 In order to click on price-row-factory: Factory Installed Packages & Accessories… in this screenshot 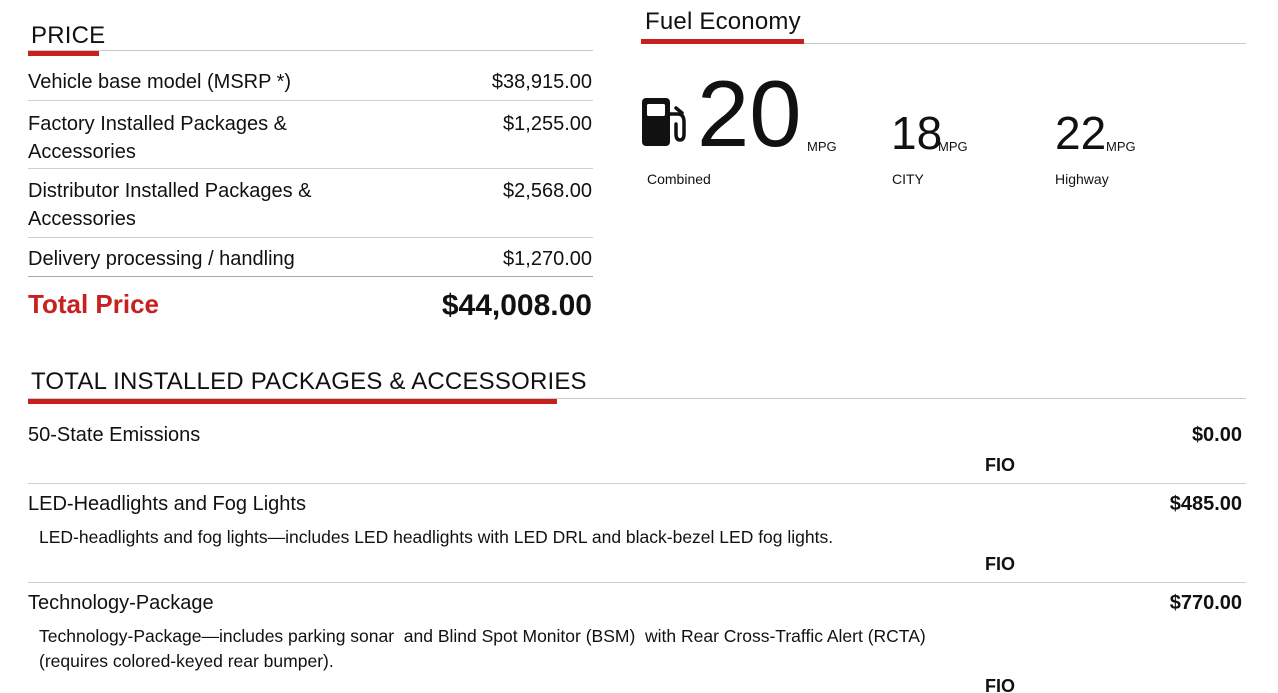, I will do `click(310, 138)`.